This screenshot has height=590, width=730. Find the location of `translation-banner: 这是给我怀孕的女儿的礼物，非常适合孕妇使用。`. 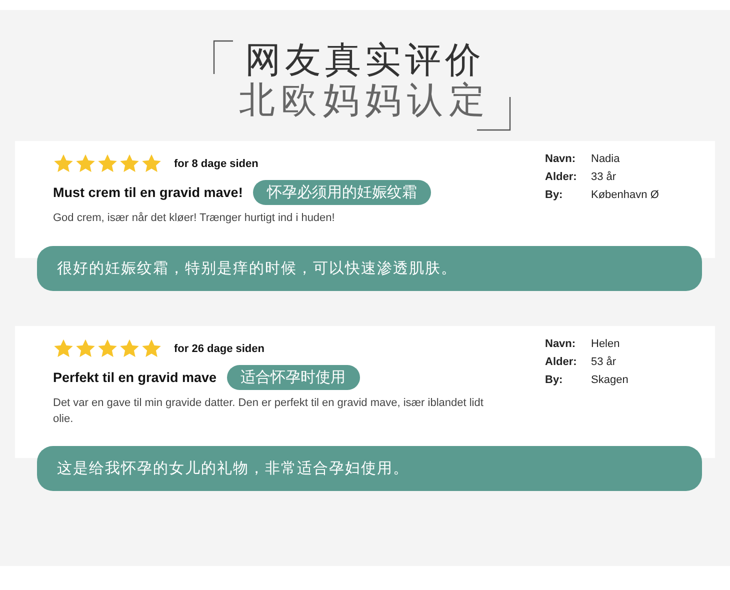

translation-banner: 这是给我怀孕的女儿的礼物，非常适合孕妇使用。 is located at coordinates (369, 469).